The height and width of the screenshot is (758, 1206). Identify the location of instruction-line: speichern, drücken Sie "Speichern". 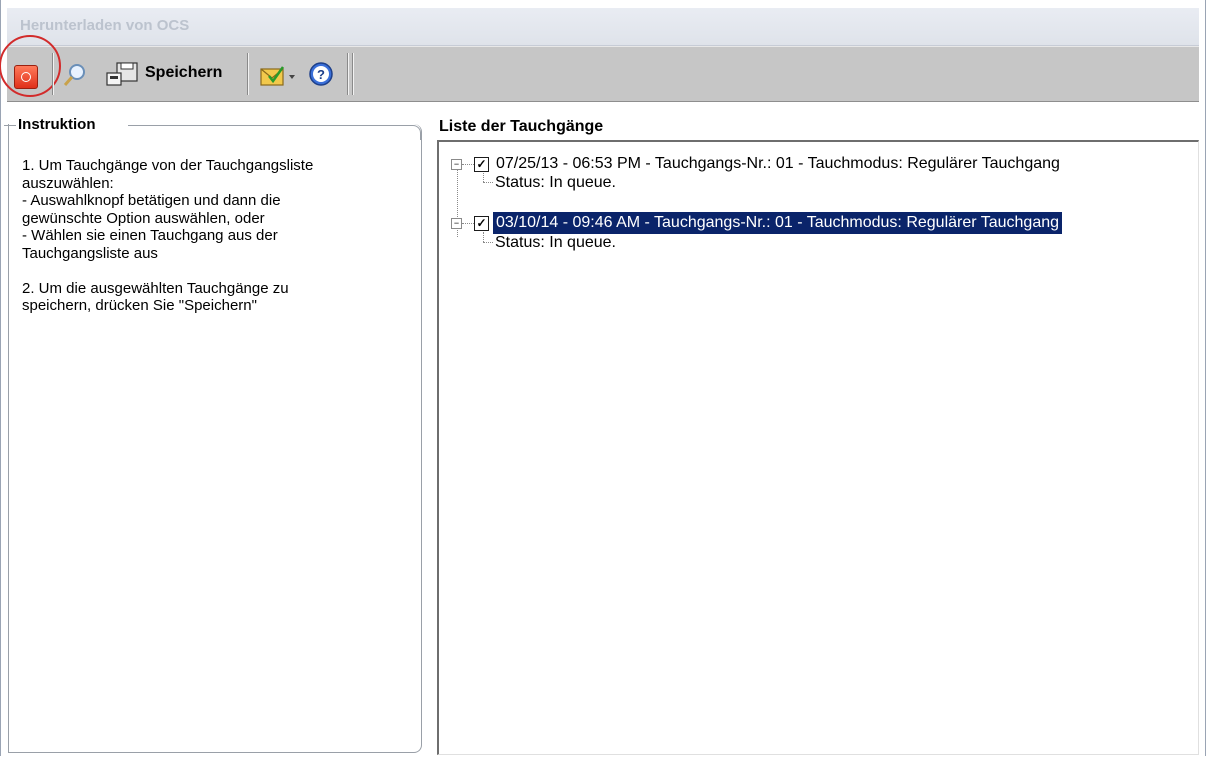
(139, 305).